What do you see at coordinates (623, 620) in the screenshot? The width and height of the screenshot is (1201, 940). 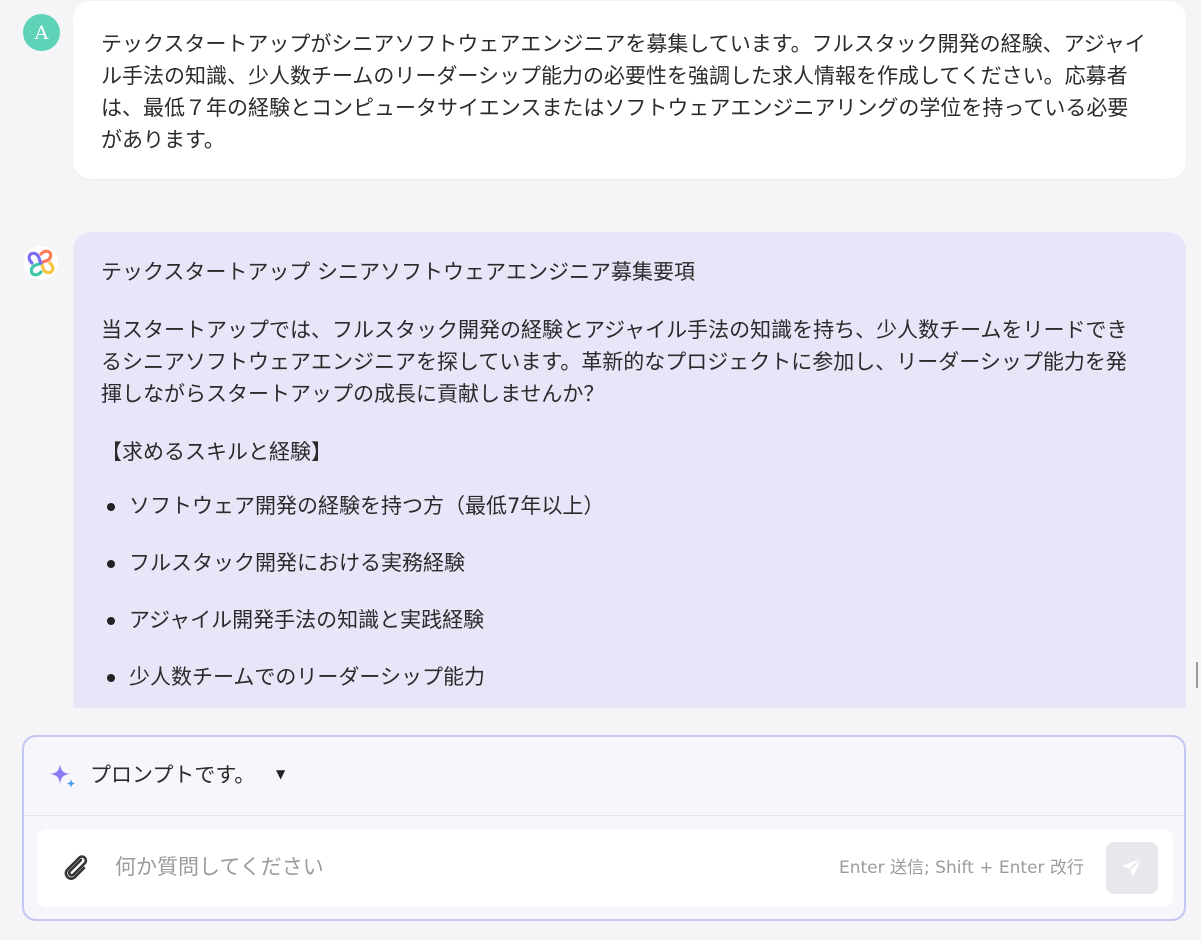 I see `list-item: アジャイル開発手法の知識と実践経験` at bounding box center [623, 620].